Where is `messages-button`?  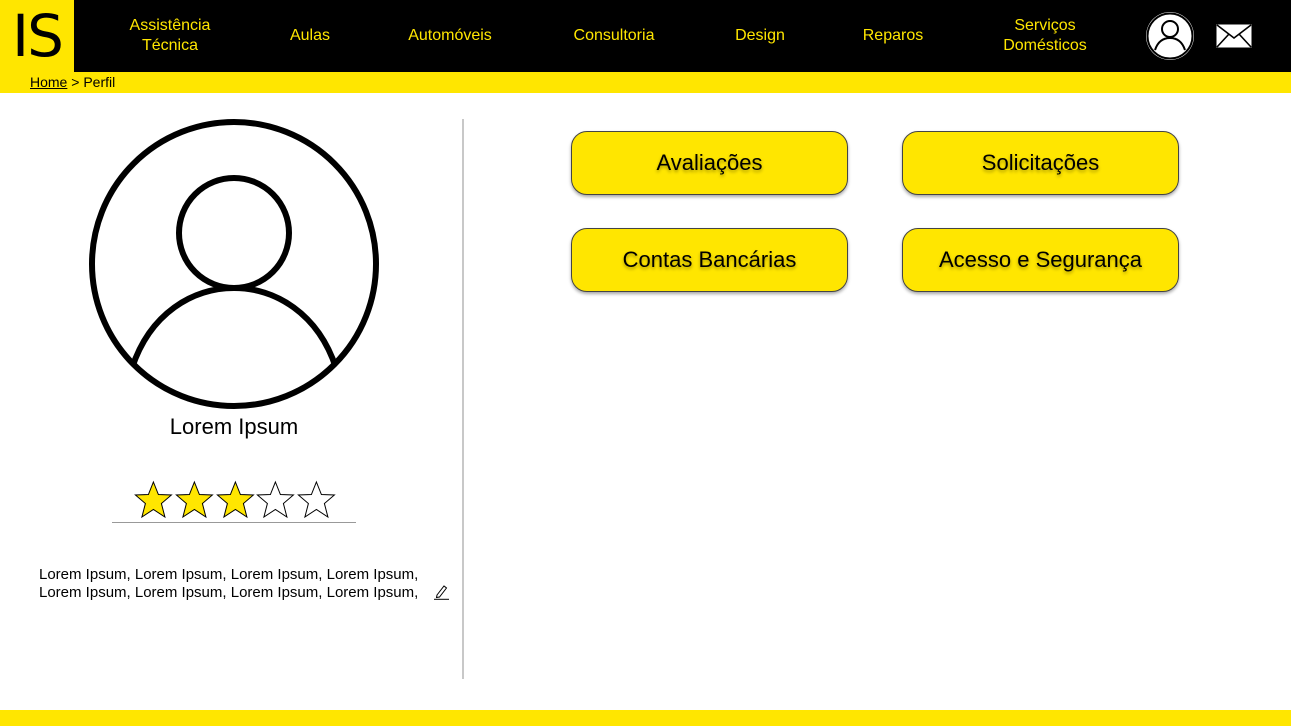
messages-button is located at coordinates (1234, 36).